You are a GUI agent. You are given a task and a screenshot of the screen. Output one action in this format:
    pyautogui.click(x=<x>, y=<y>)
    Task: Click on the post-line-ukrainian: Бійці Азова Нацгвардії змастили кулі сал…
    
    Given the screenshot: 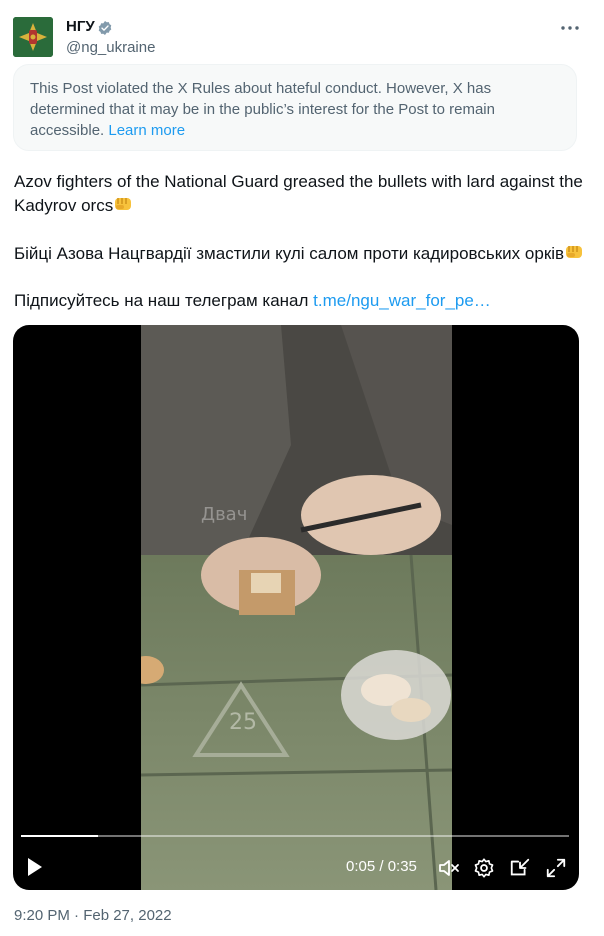 What is the action you would take?
    pyautogui.click(x=289, y=253)
    